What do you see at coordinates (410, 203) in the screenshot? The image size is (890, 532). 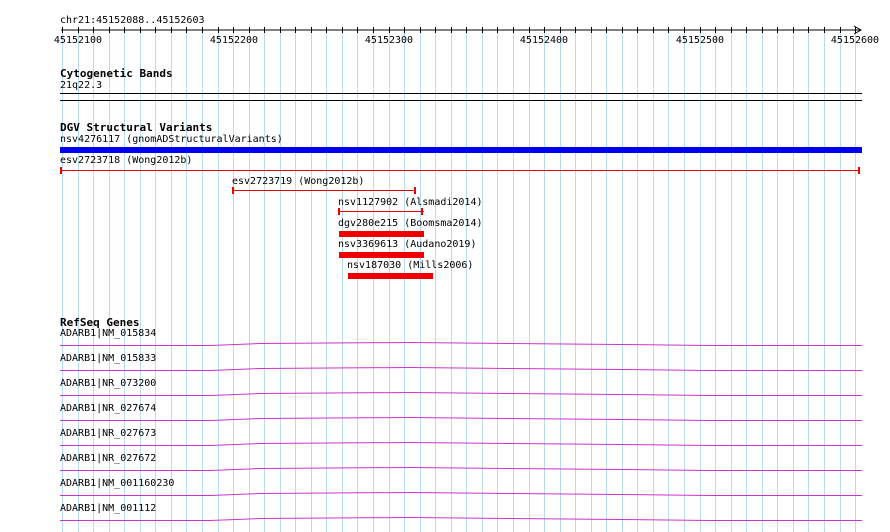 I see `feature-label: nsv1127902 (Alsmadi2014)` at bounding box center [410, 203].